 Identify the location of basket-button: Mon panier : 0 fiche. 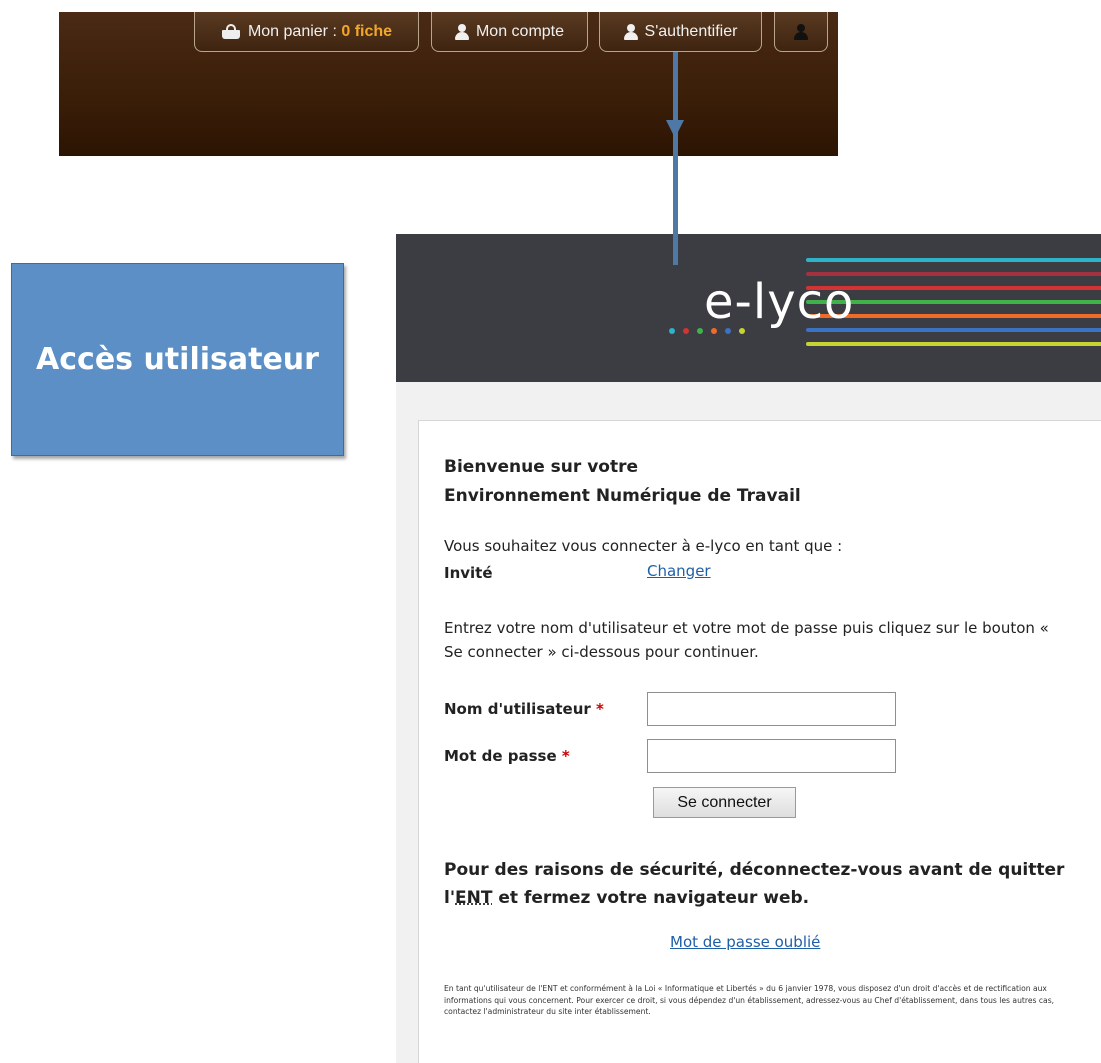
(306, 32).